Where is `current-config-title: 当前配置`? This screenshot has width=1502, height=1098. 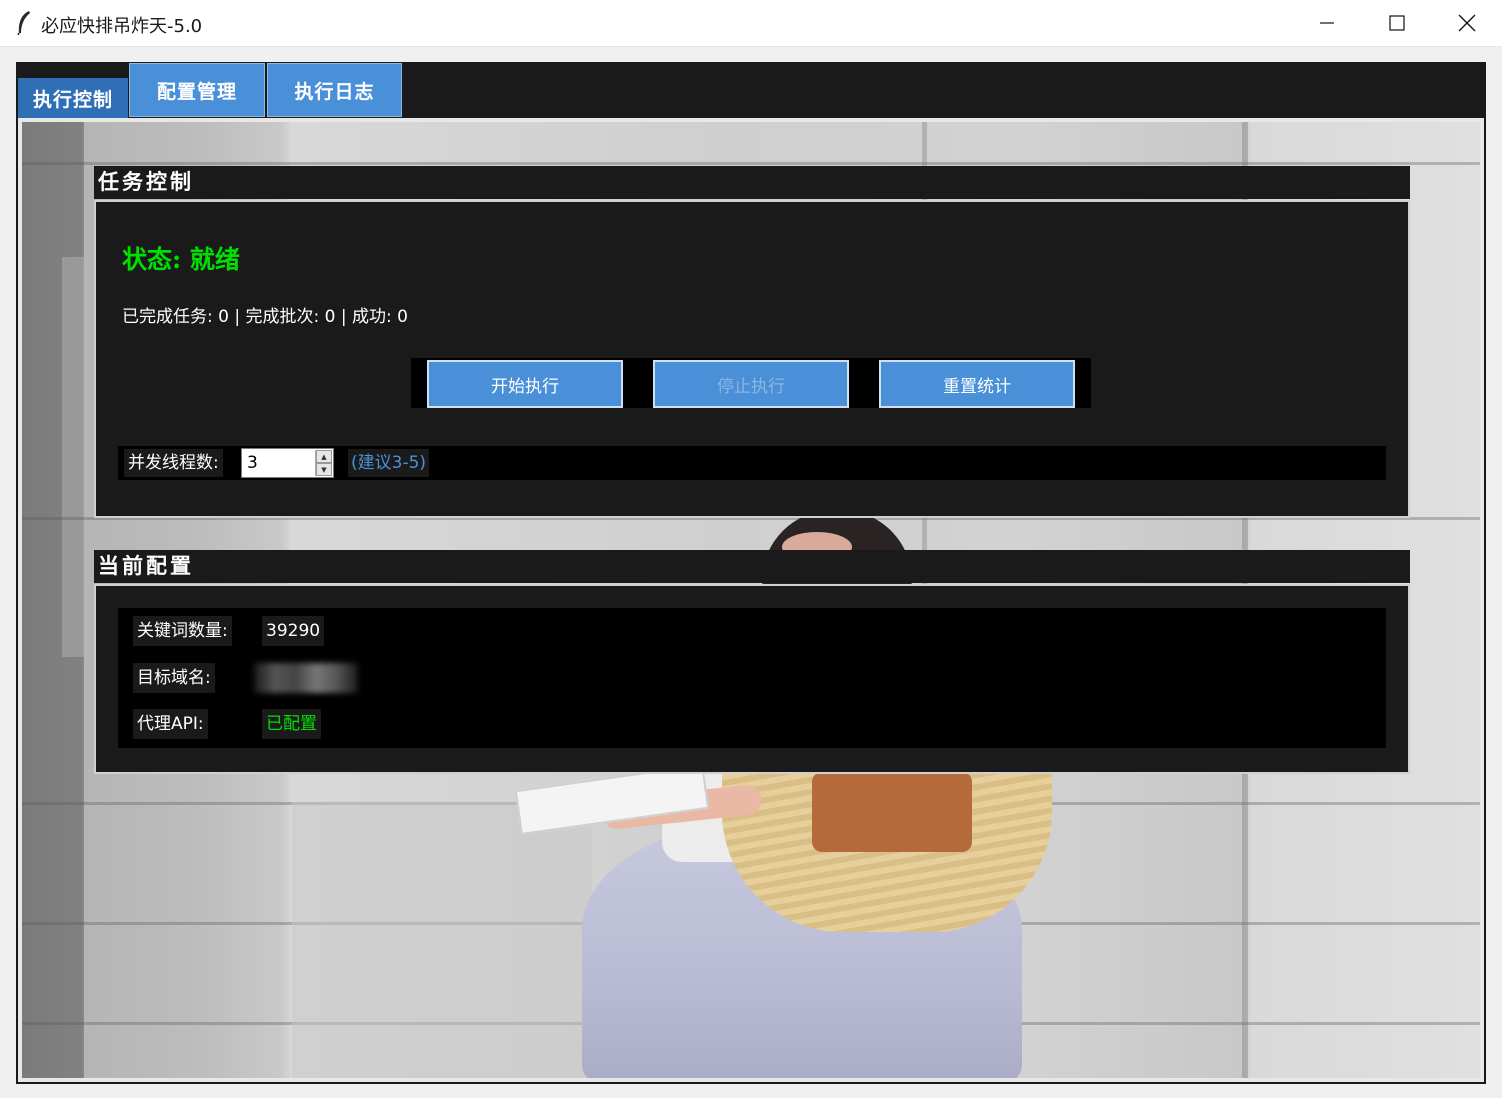 current-config-title: 当前配置 is located at coordinates (752, 566).